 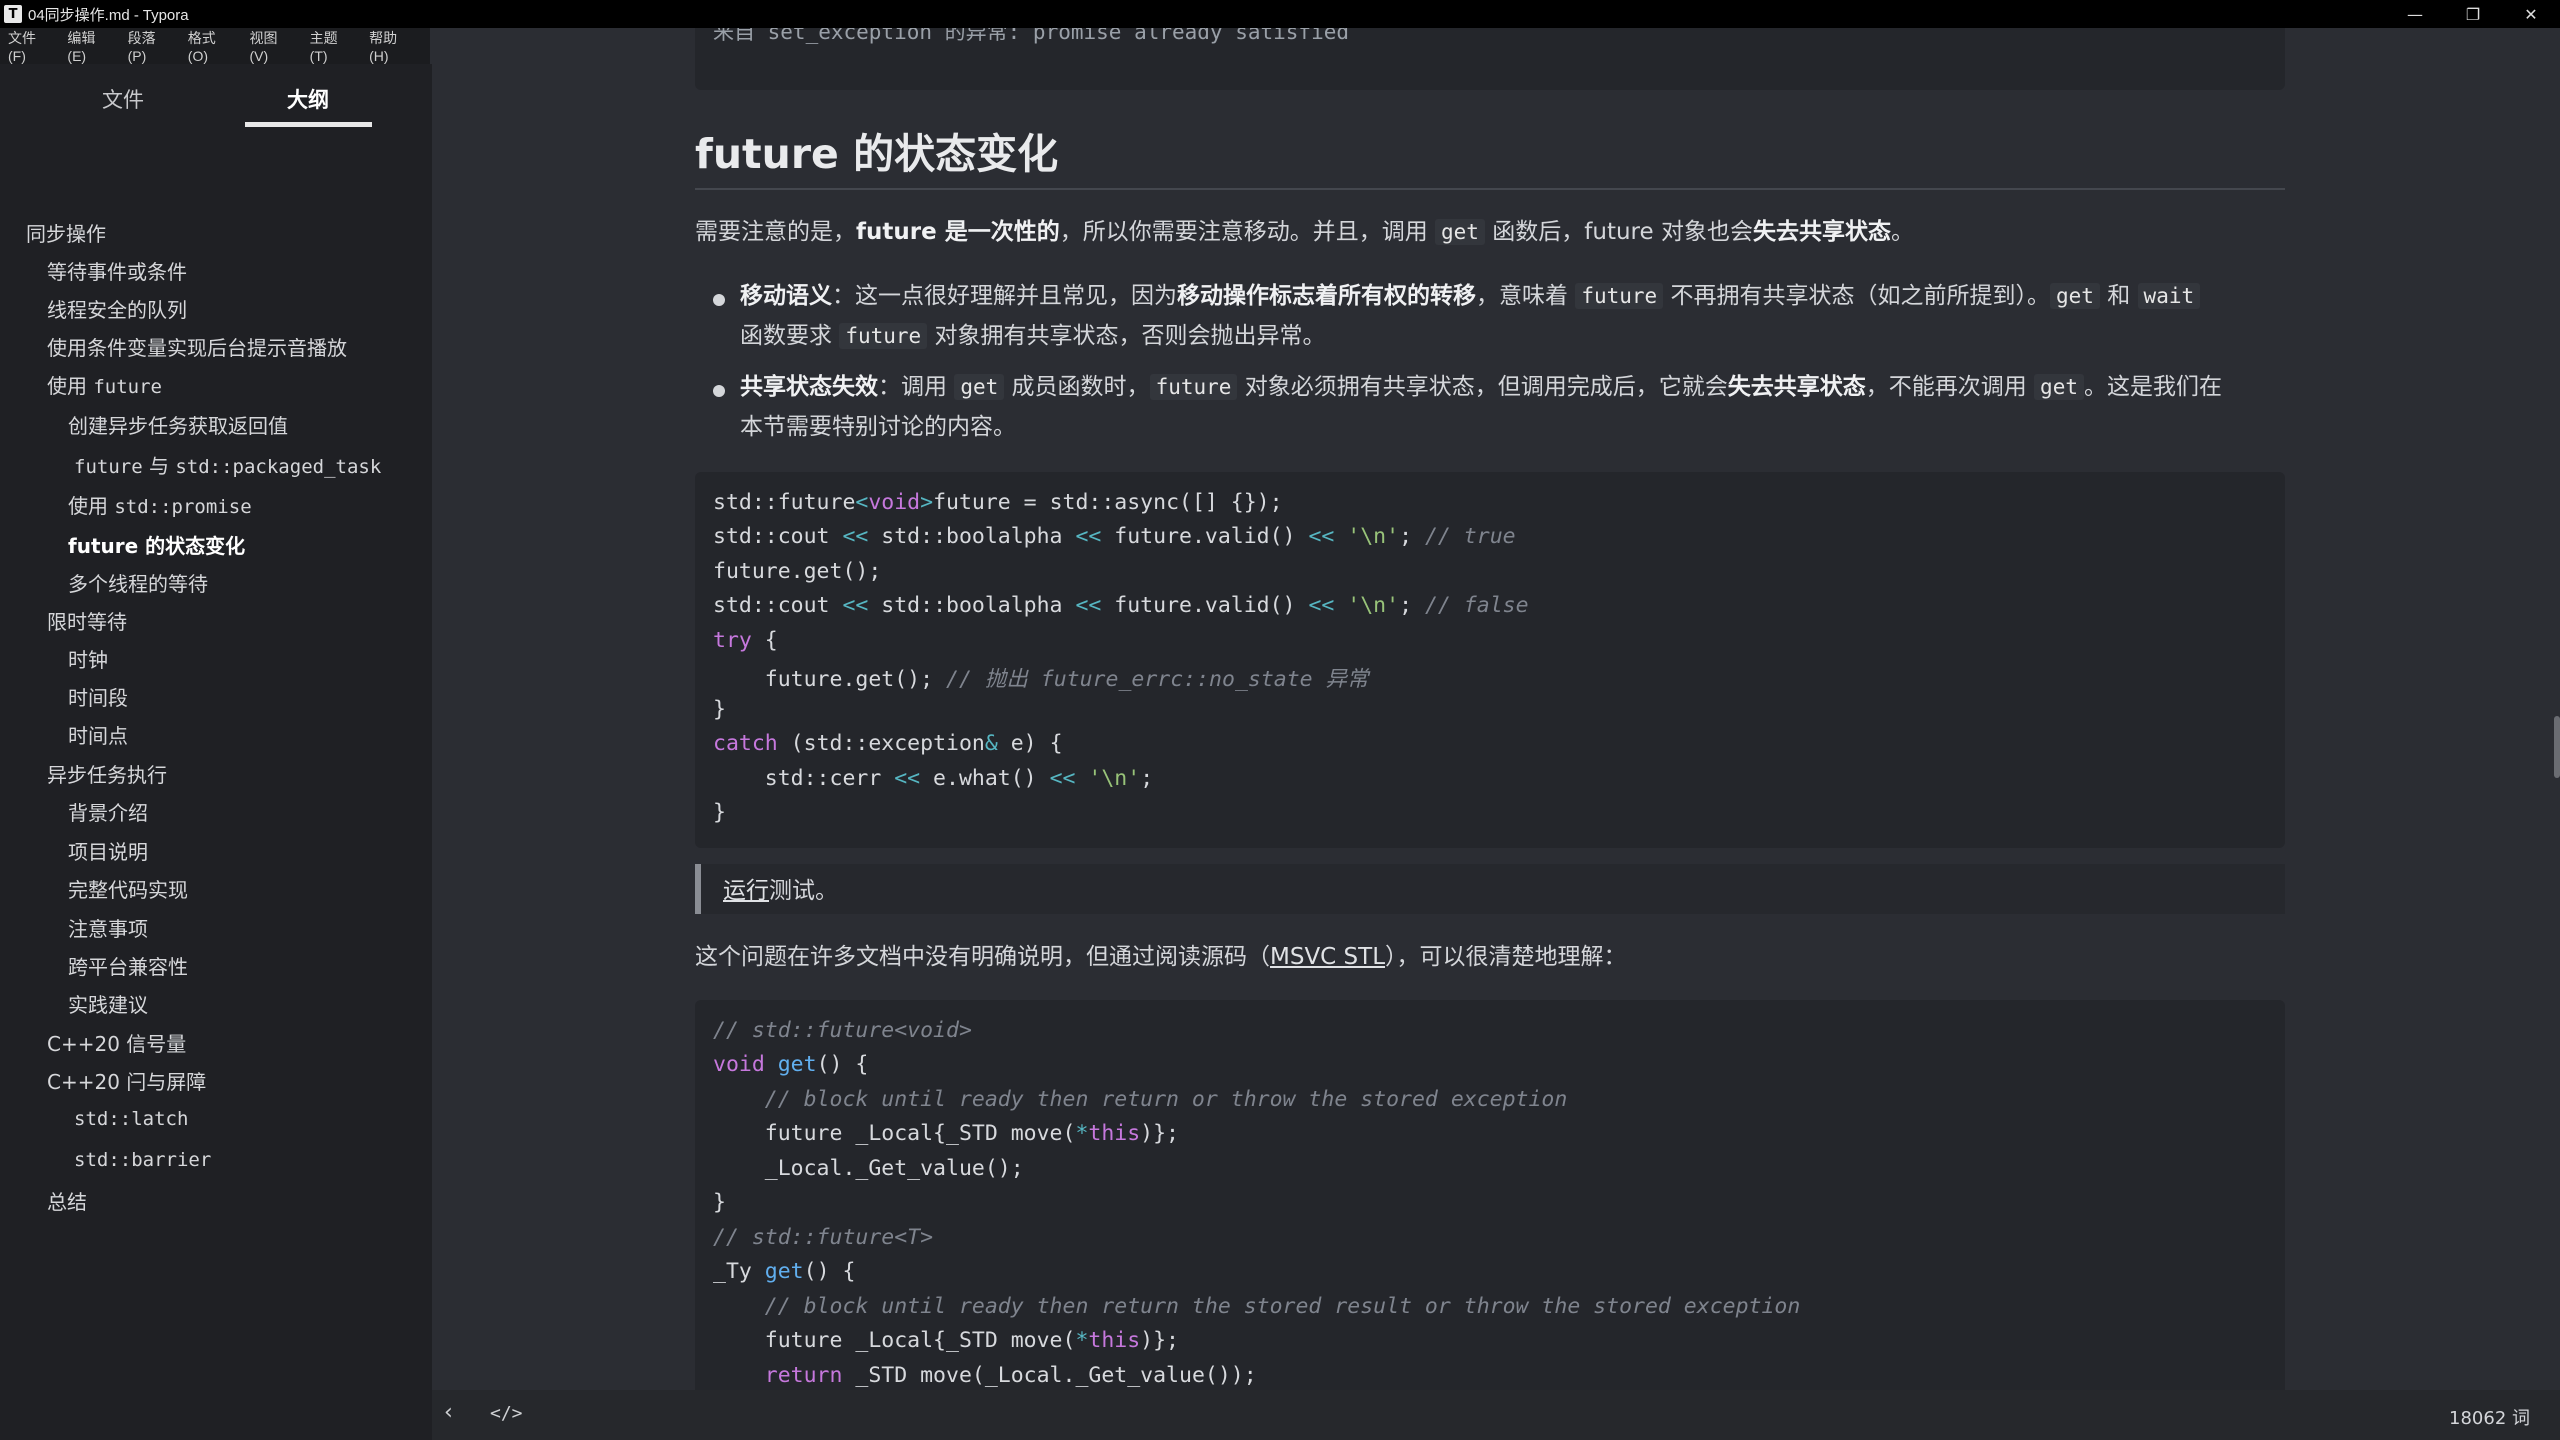 I want to click on code-line: future.get();, so click(x=797, y=571).